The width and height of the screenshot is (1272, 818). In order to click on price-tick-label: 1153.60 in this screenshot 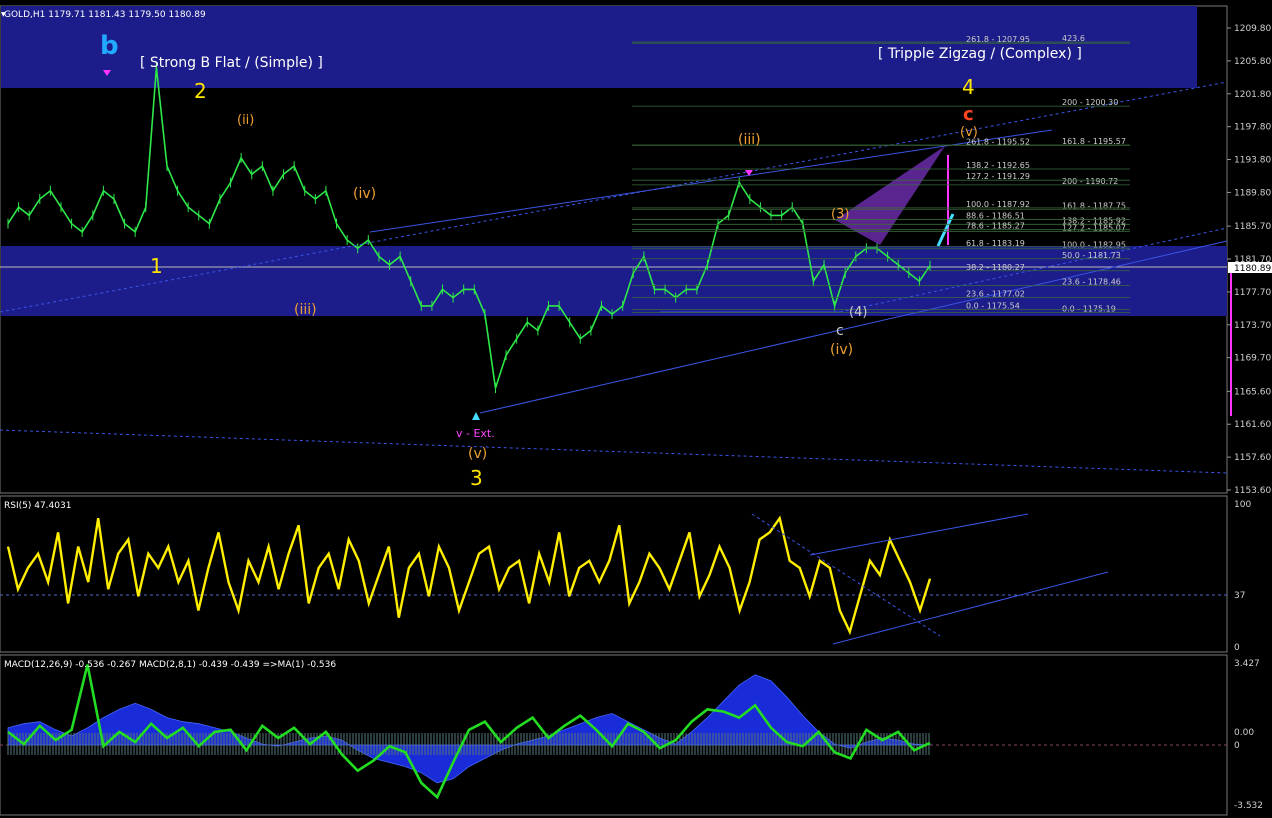, I will do `click(1252, 491)`.